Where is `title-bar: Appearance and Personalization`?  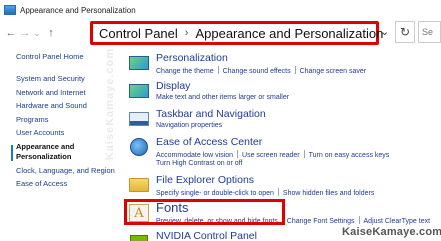
title-bar: Appearance and Personalization is located at coordinates (220, 10).